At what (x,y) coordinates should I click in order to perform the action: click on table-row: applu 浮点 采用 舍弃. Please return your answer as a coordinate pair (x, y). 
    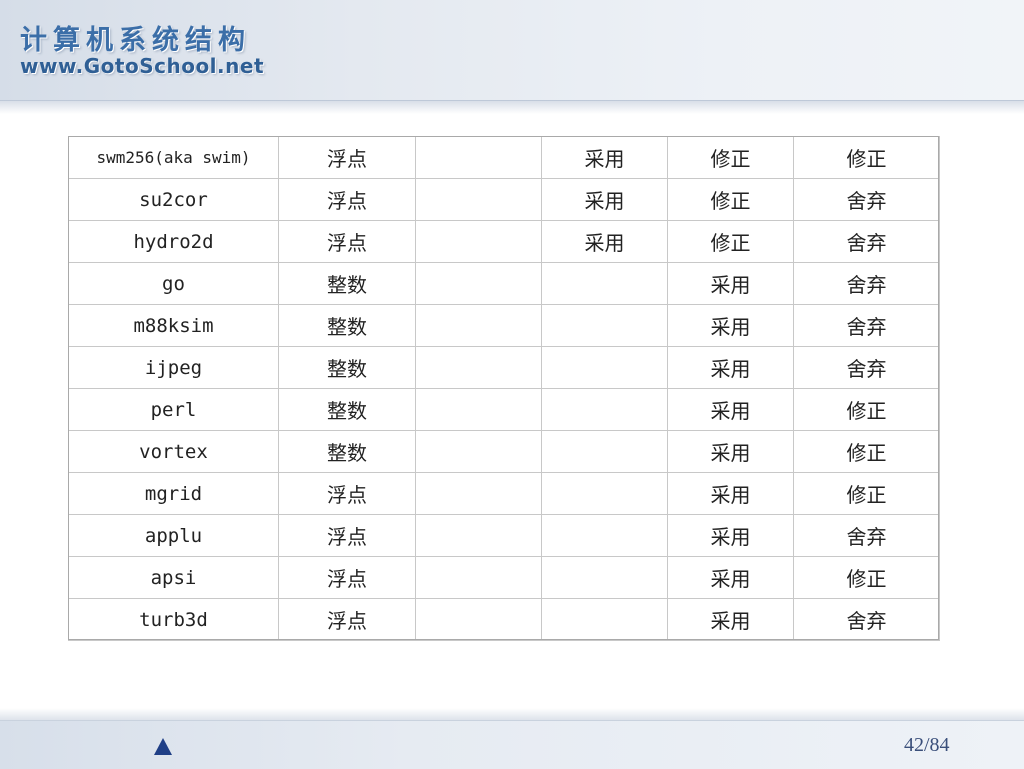
    Looking at the image, I should click on (504, 535).